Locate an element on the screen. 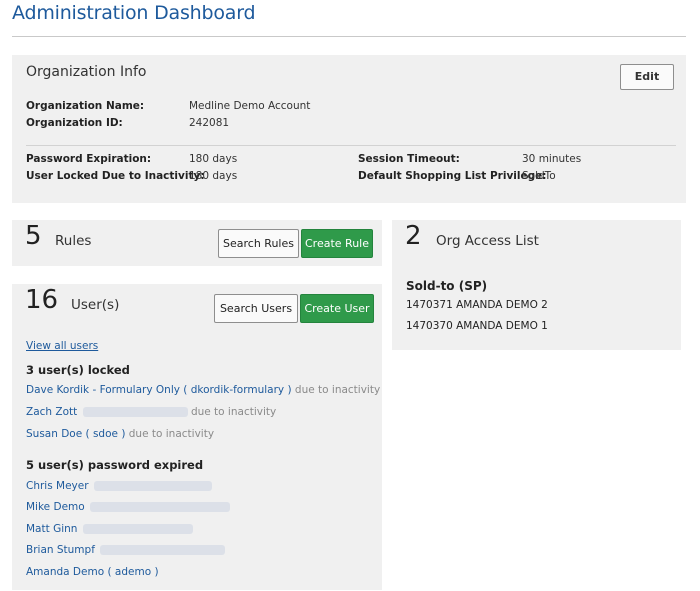 This screenshot has height=591, width=700. password-expiration-label: Password Expiration: is located at coordinates (89, 159).